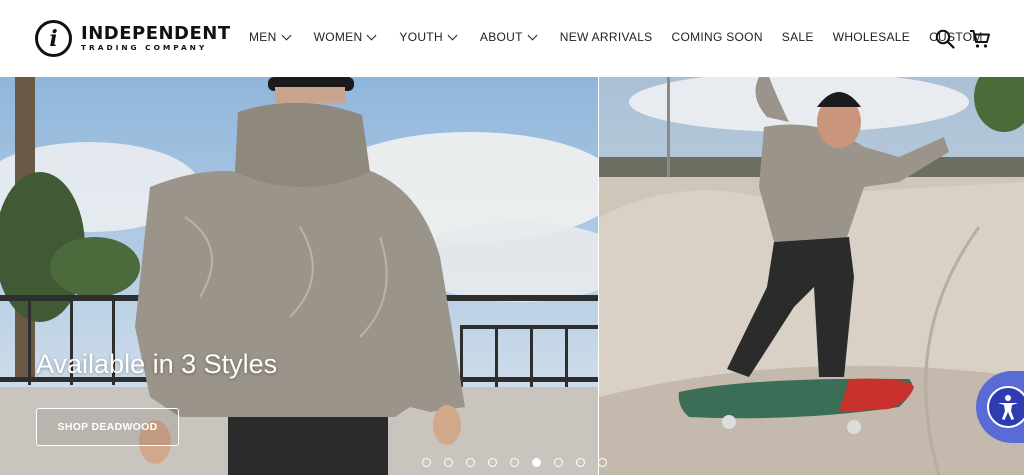 This screenshot has height=475, width=1024. Describe the element at coordinates (157, 364) in the screenshot. I see `hero-title: Available in 3 Styles` at that location.